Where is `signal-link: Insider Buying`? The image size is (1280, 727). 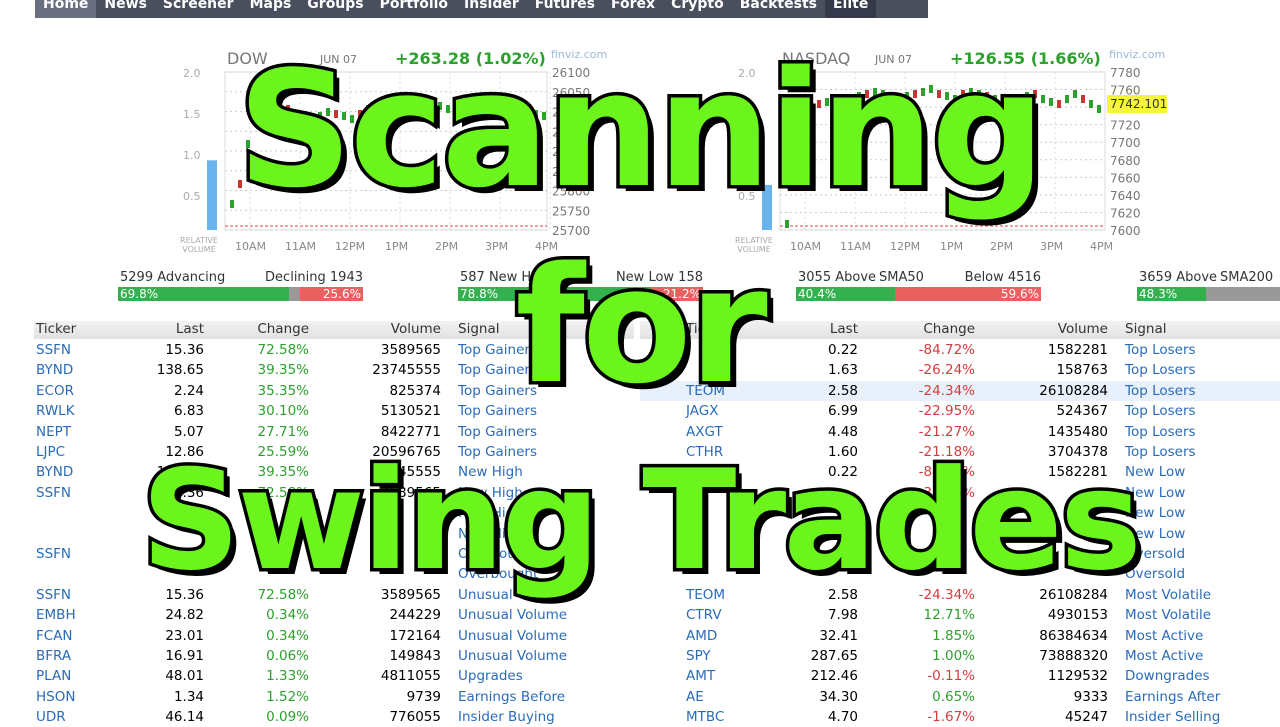 signal-link: Insider Buying is located at coordinates (506, 717).